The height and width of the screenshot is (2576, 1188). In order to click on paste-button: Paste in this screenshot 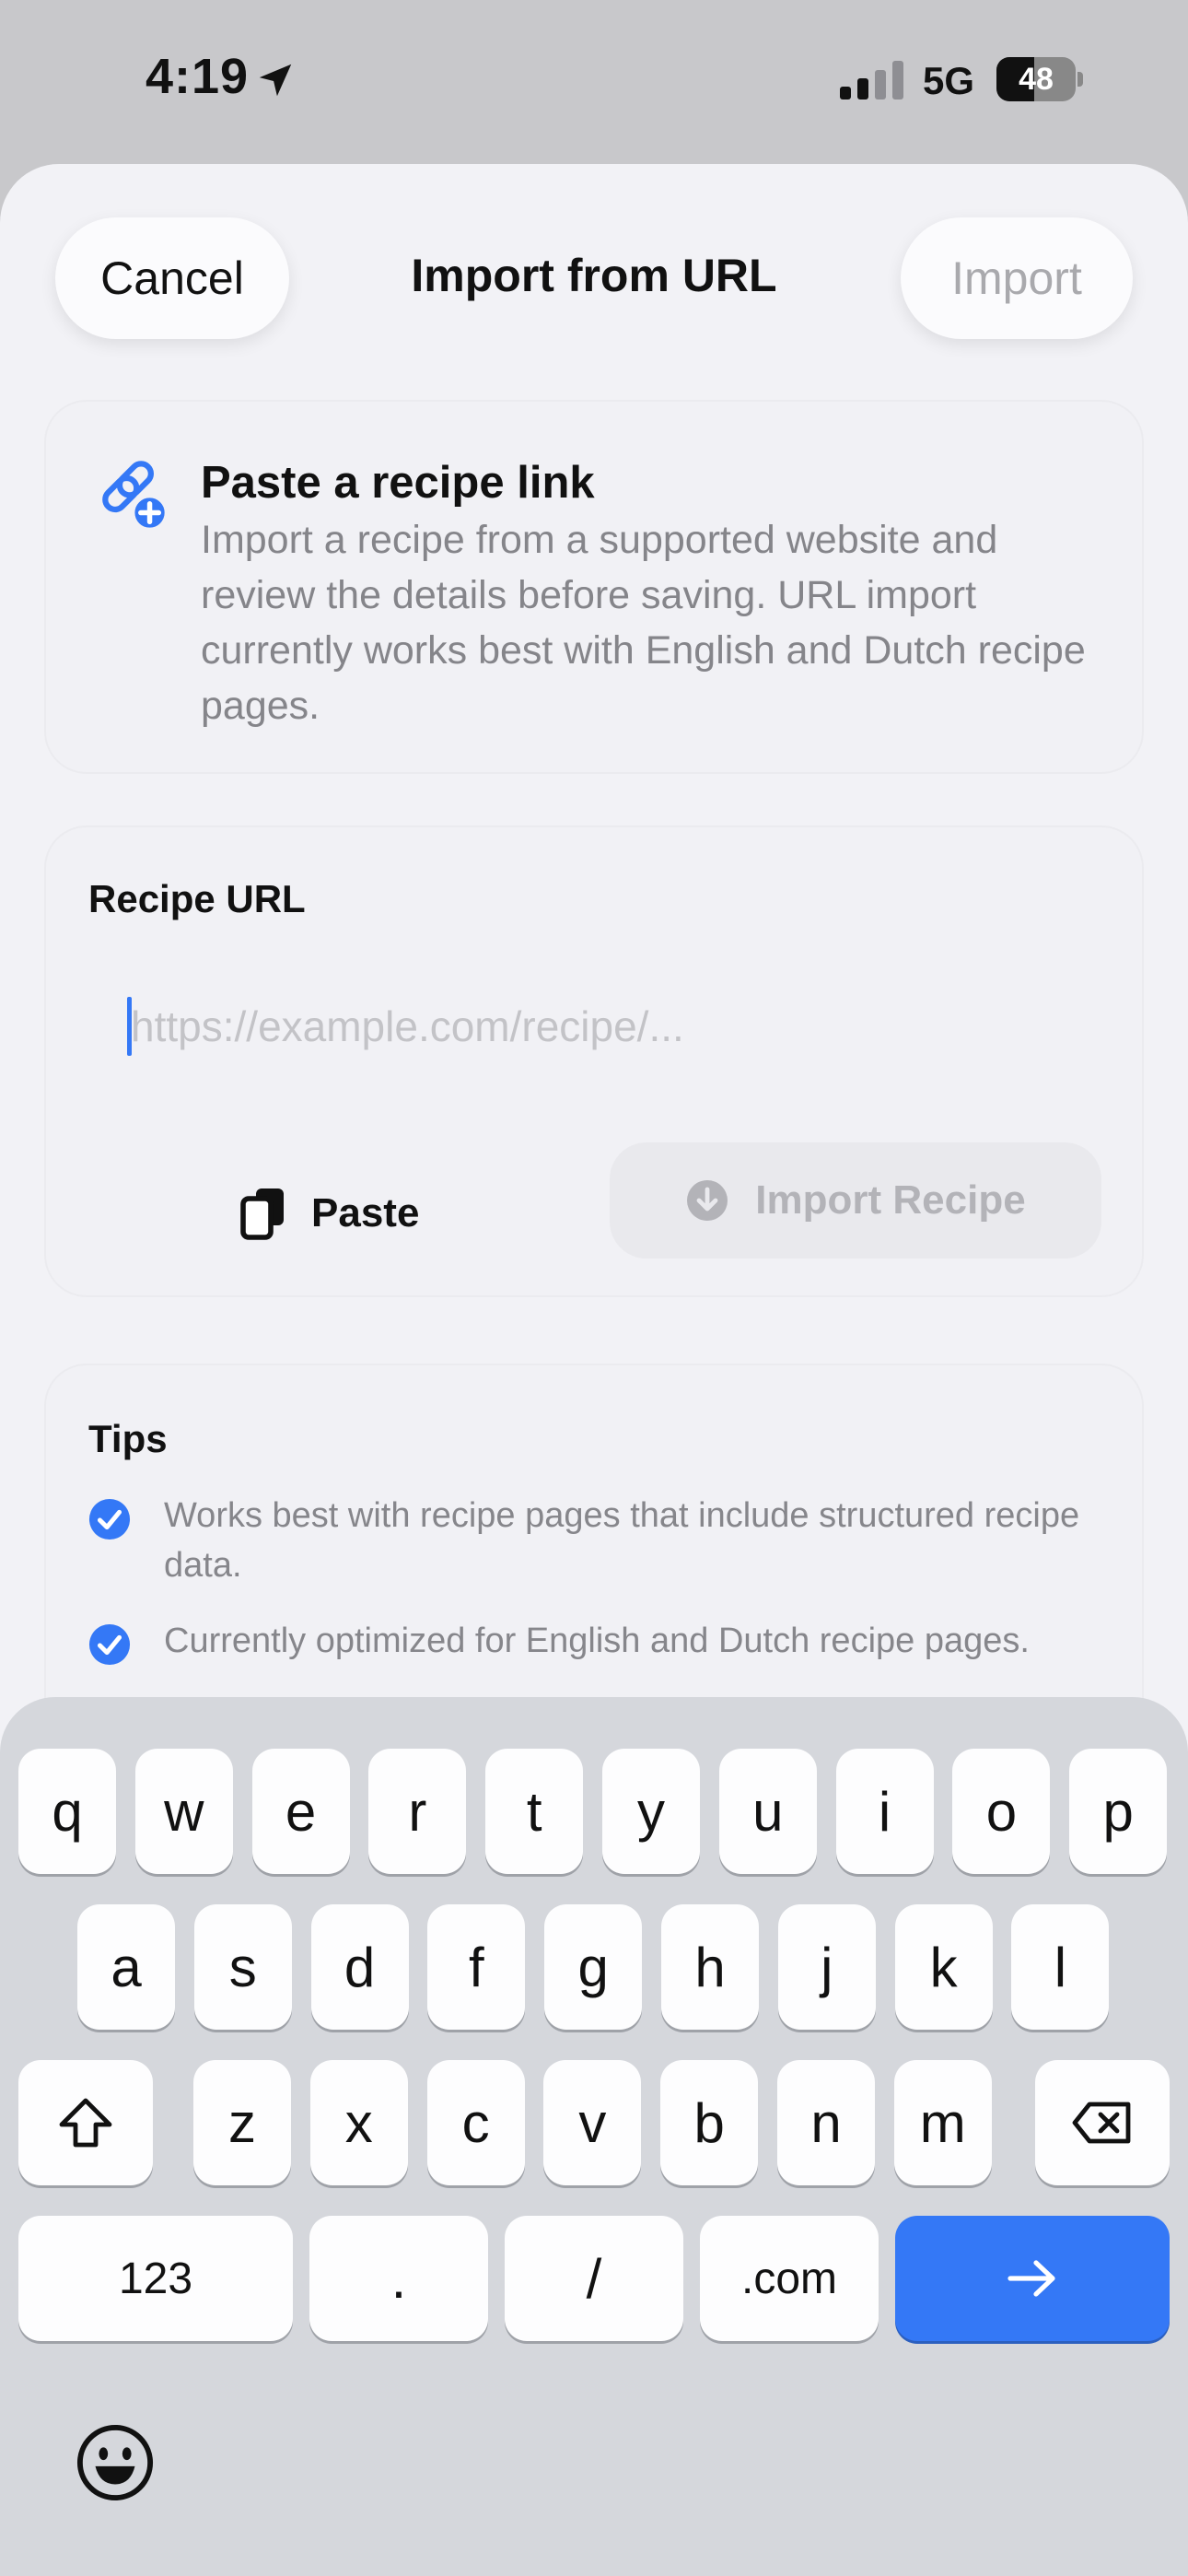, I will do `click(329, 1213)`.